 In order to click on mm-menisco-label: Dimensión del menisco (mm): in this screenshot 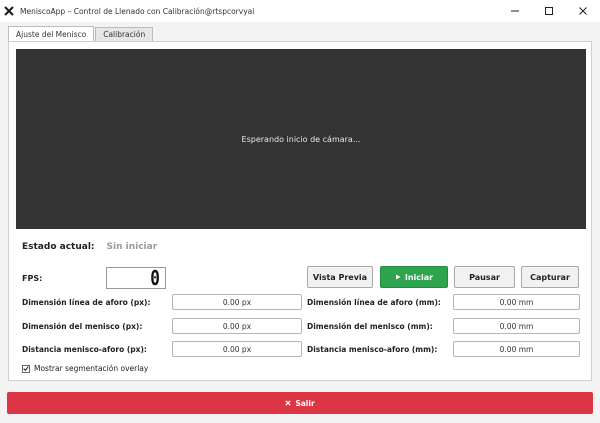, I will do `click(370, 326)`.